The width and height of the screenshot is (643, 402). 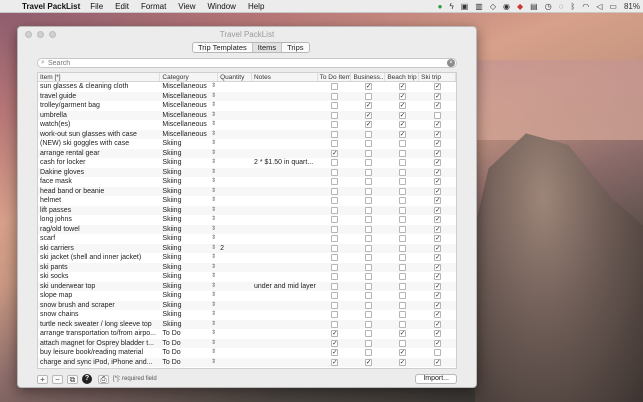 What do you see at coordinates (57, 379) in the screenshot?
I see `remove-item-button: −` at bounding box center [57, 379].